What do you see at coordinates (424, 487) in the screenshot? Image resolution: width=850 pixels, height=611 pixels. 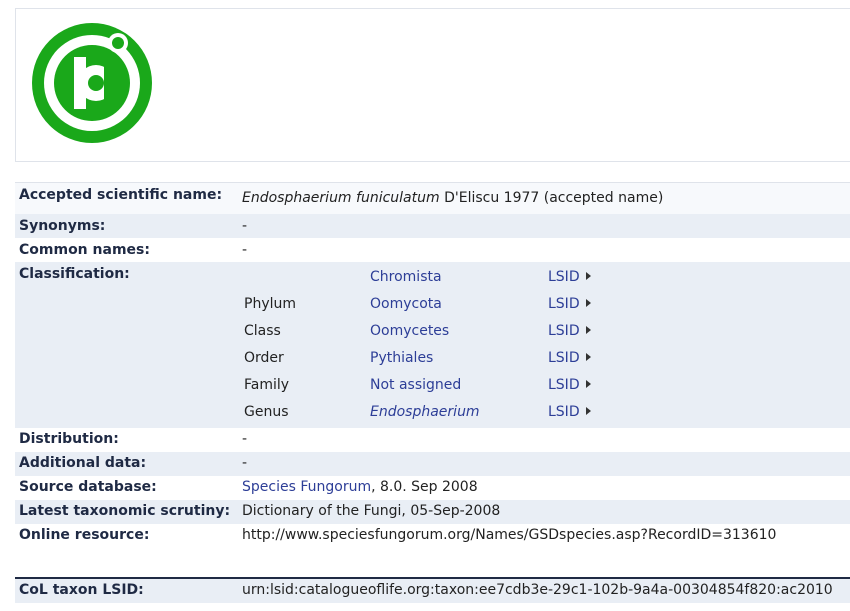 I see `source-version: , 8.0. Sep 2008` at bounding box center [424, 487].